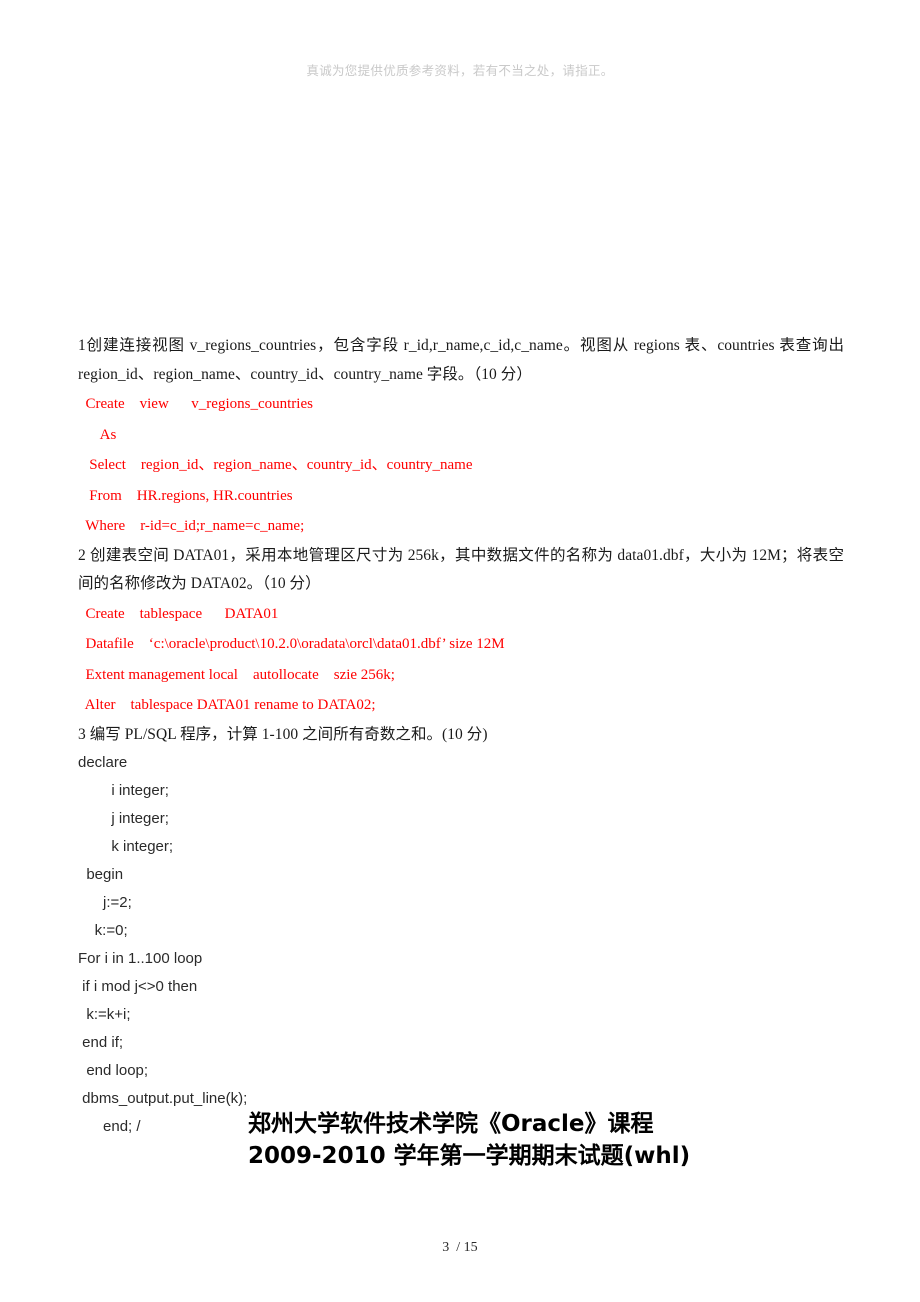  Describe the element at coordinates (451, 1124) in the screenshot. I see `exam-title-line-1: 郑州大学软件技术学院《Oracle》课程` at that location.